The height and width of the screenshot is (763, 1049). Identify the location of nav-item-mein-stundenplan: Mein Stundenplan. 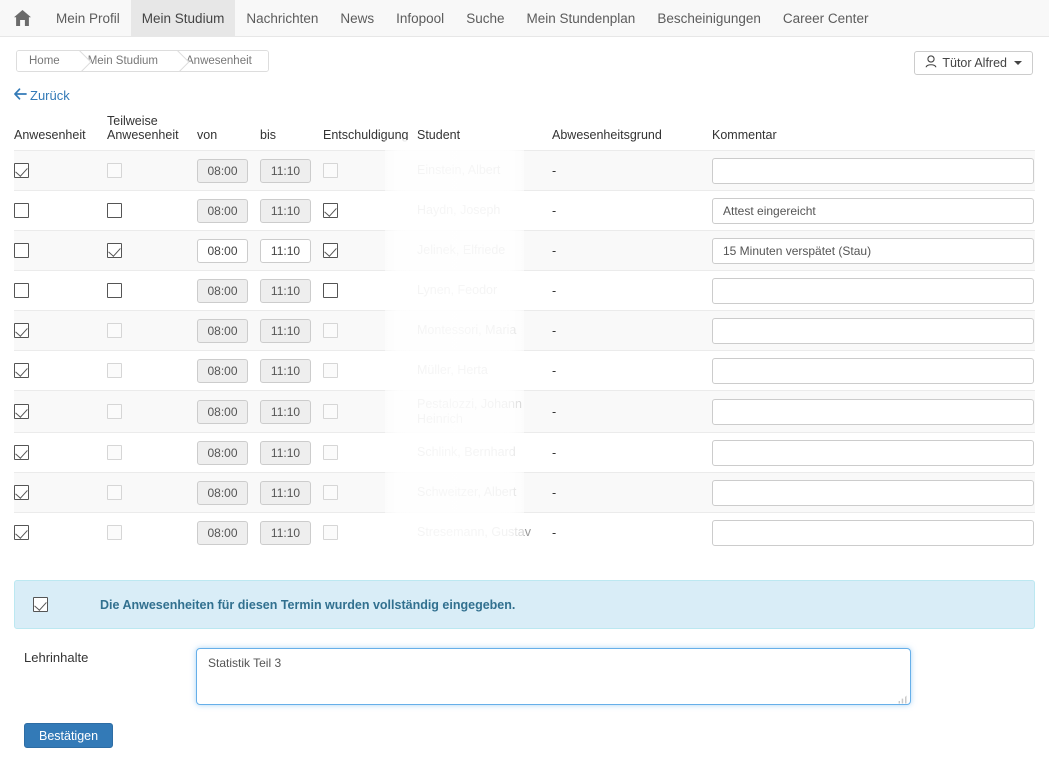
(580, 18).